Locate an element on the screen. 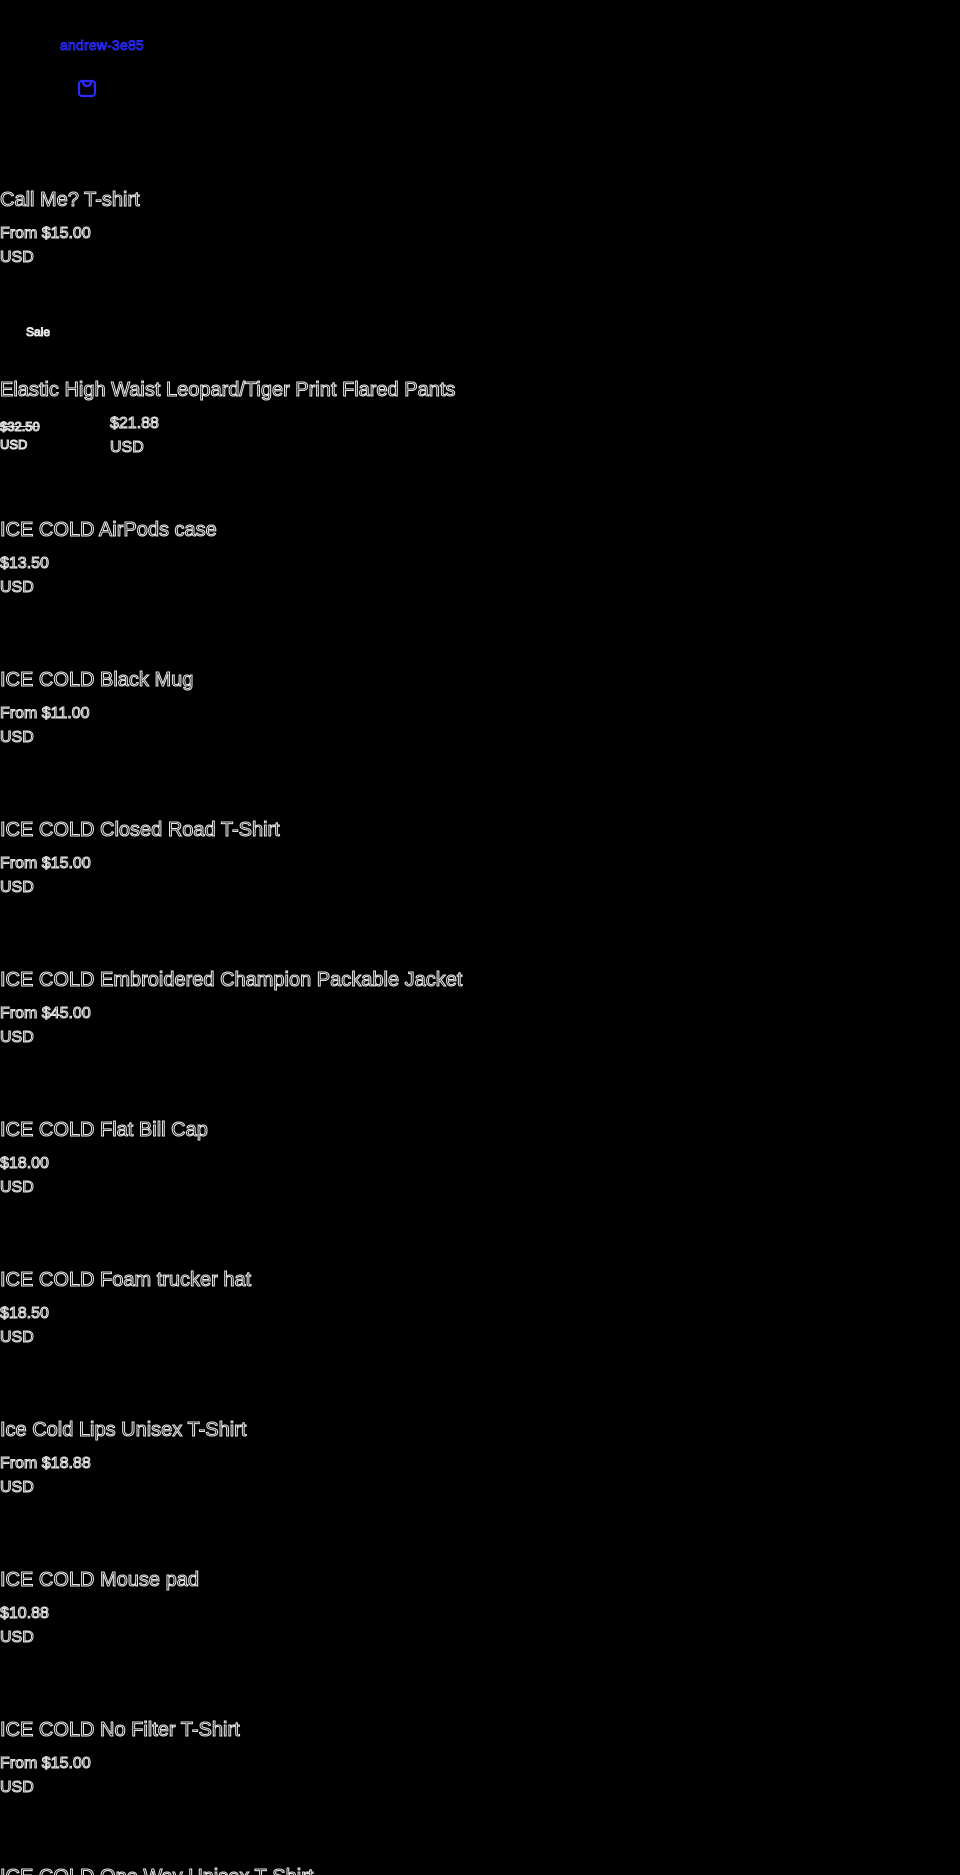 The width and height of the screenshot is (960, 1875). product-title-link: ICE COLD Flat Bill Cap is located at coordinates (104, 1130).